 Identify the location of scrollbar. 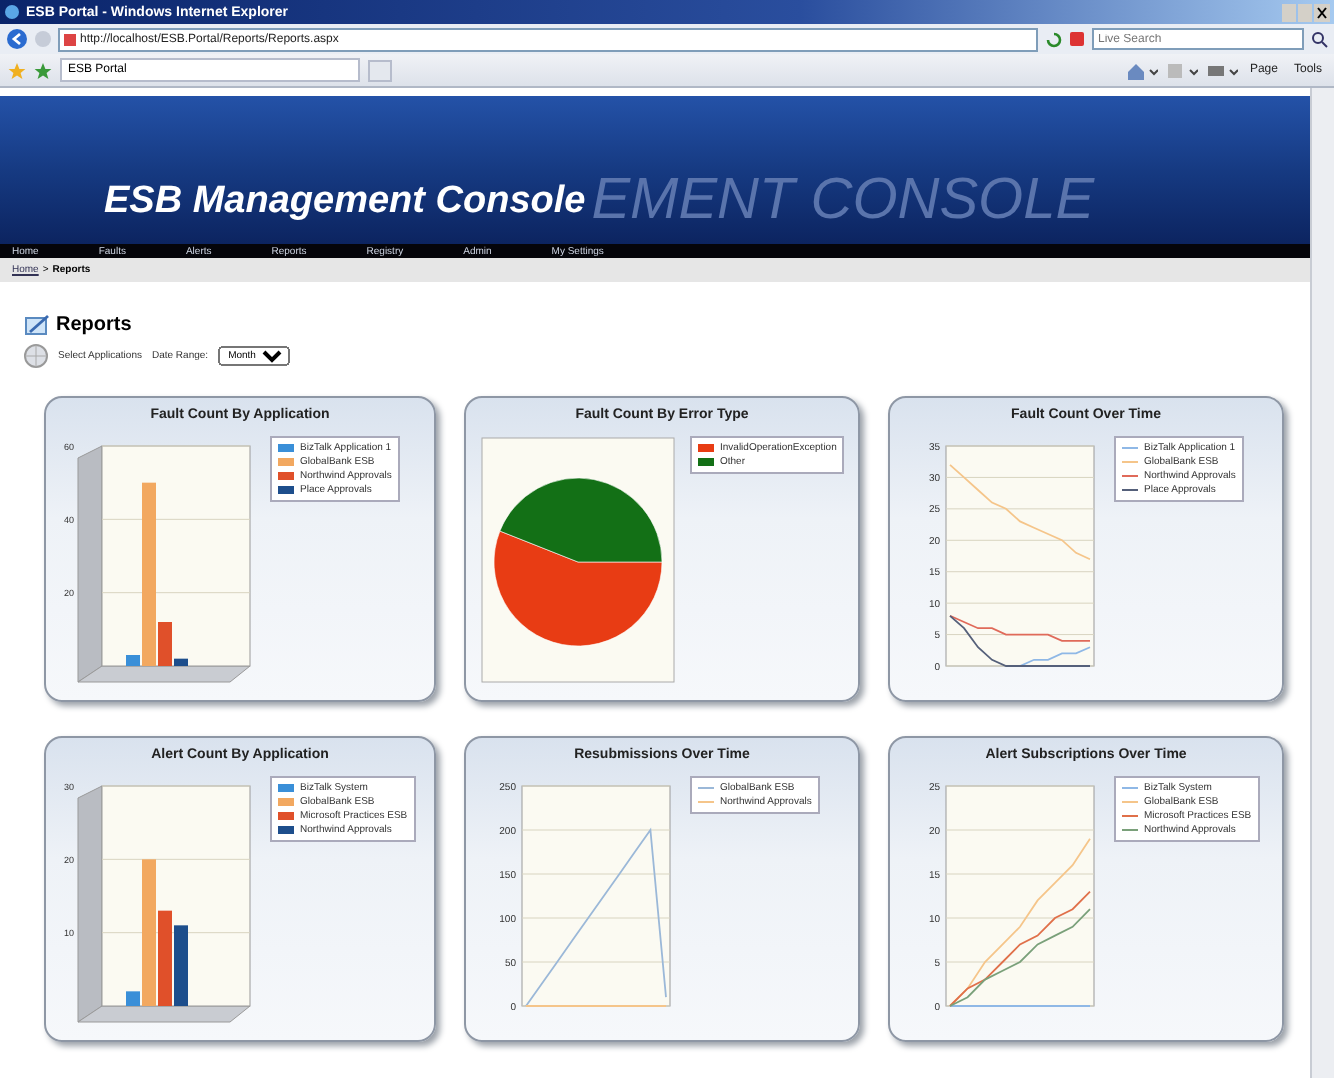
(1322, 583).